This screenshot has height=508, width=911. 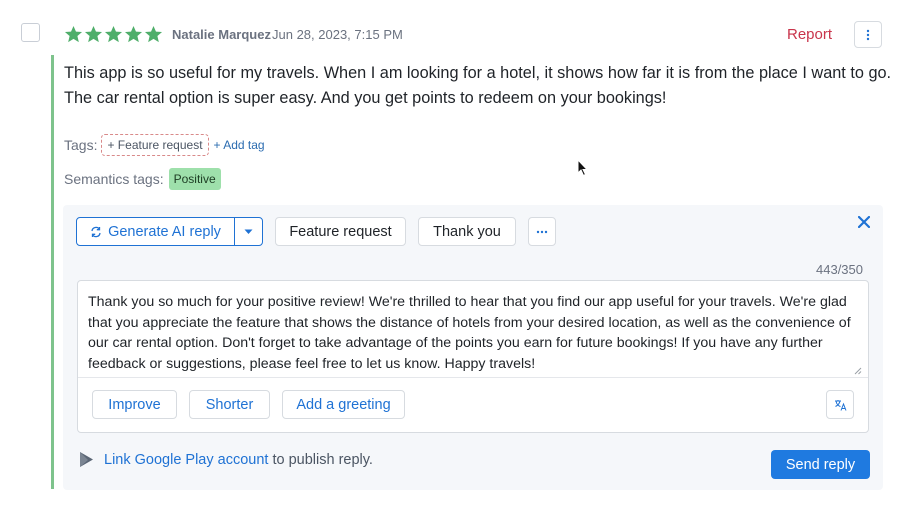 I want to click on send-reply-button: Send reply, so click(x=820, y=464).